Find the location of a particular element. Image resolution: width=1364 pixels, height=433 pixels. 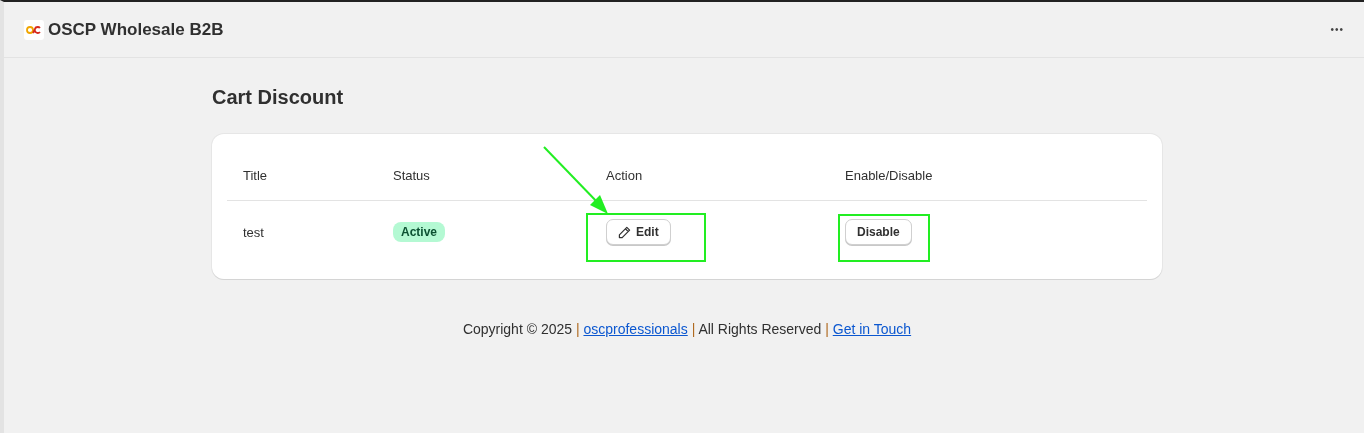

column-header: Title is located at coordinates (255, 175).